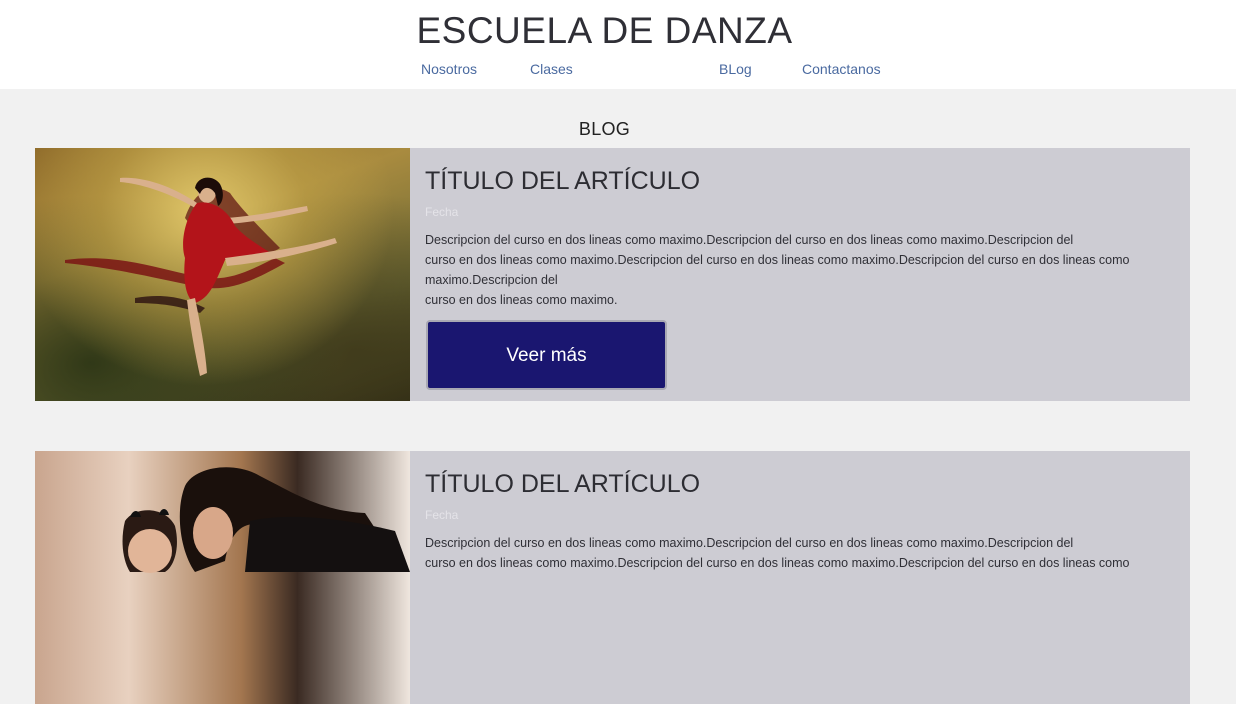 Image resolution: width=1236 pixels, height=704 pixels. Describe the element at coordinates (449, 69) in the screenshot. I see `nav-link-nosotros: Nosotros` at that location.